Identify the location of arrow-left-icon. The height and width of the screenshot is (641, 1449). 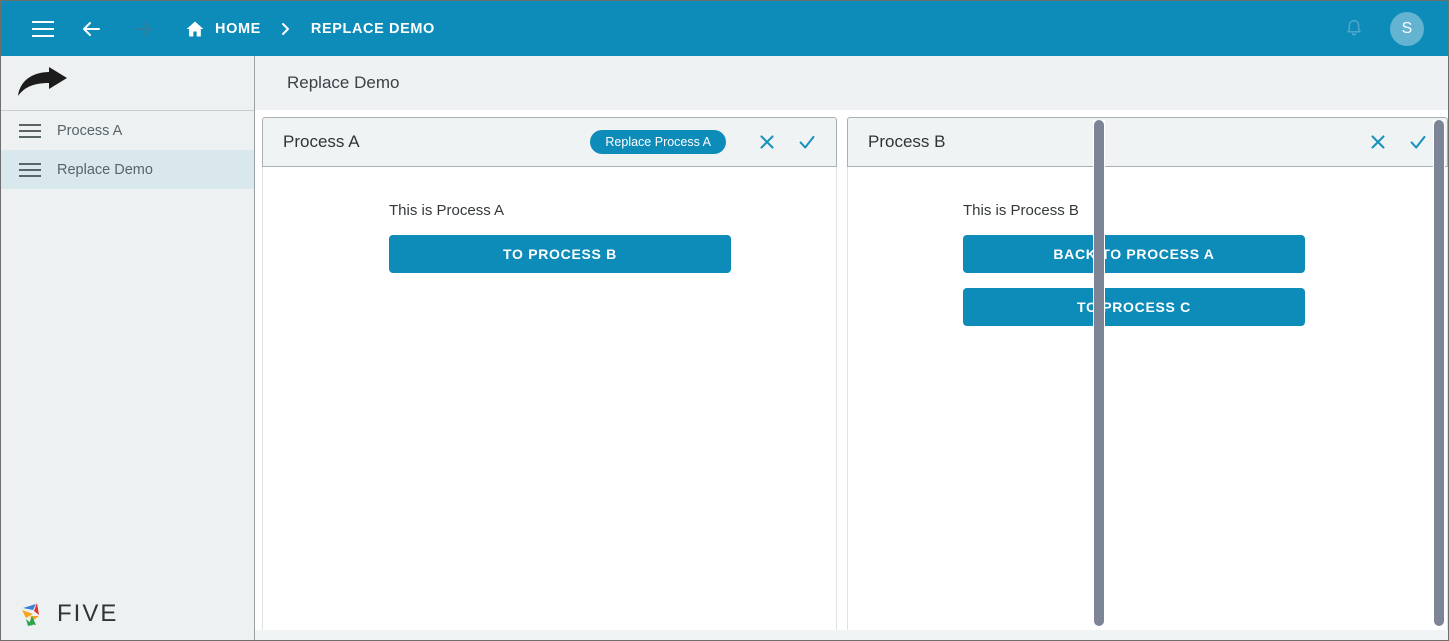
(91, 28).